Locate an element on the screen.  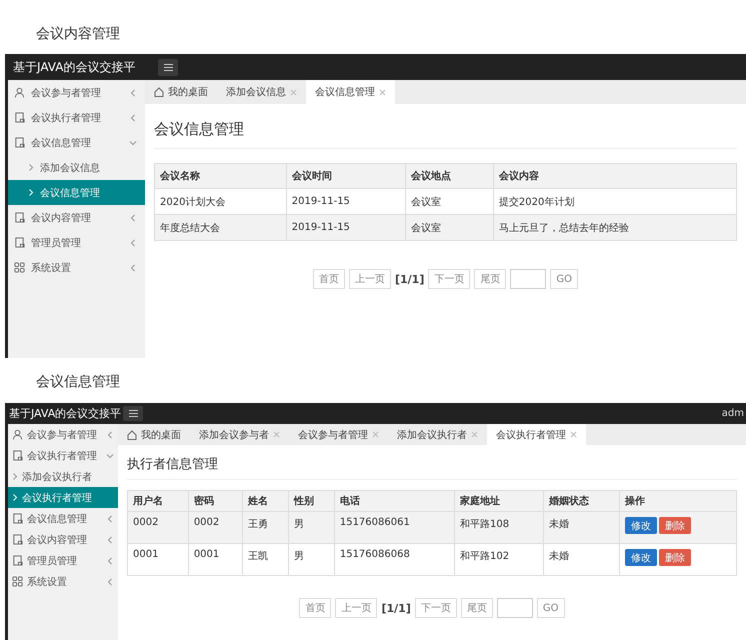
table-cell: 会议室 is located at coordinates (449, 227).